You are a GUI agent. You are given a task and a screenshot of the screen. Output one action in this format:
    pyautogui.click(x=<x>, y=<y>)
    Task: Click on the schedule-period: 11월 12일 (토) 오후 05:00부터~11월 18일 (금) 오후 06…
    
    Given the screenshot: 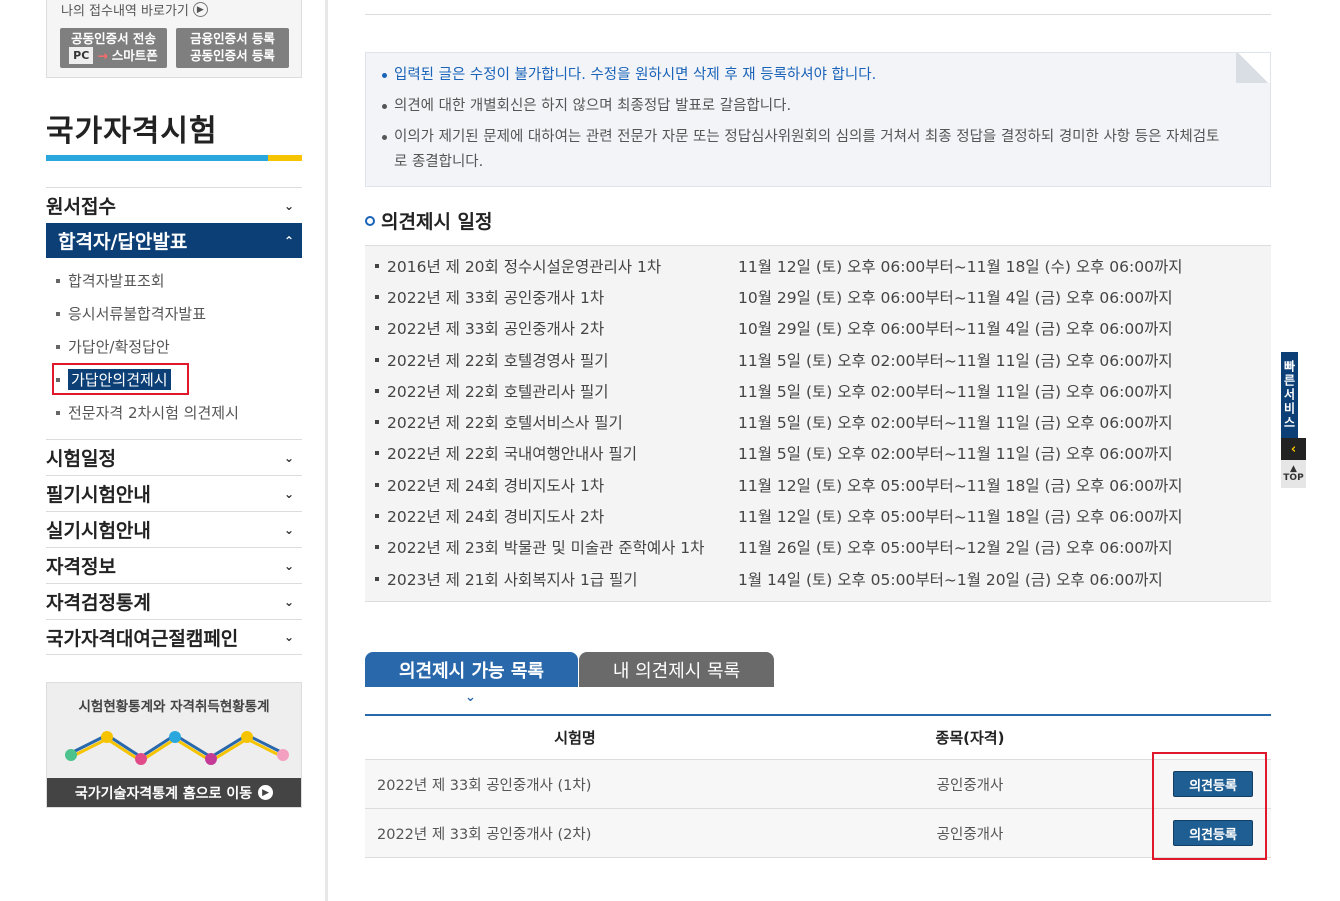 What is the action you would take?
    pyautogui.click(x=960, y=517)
    